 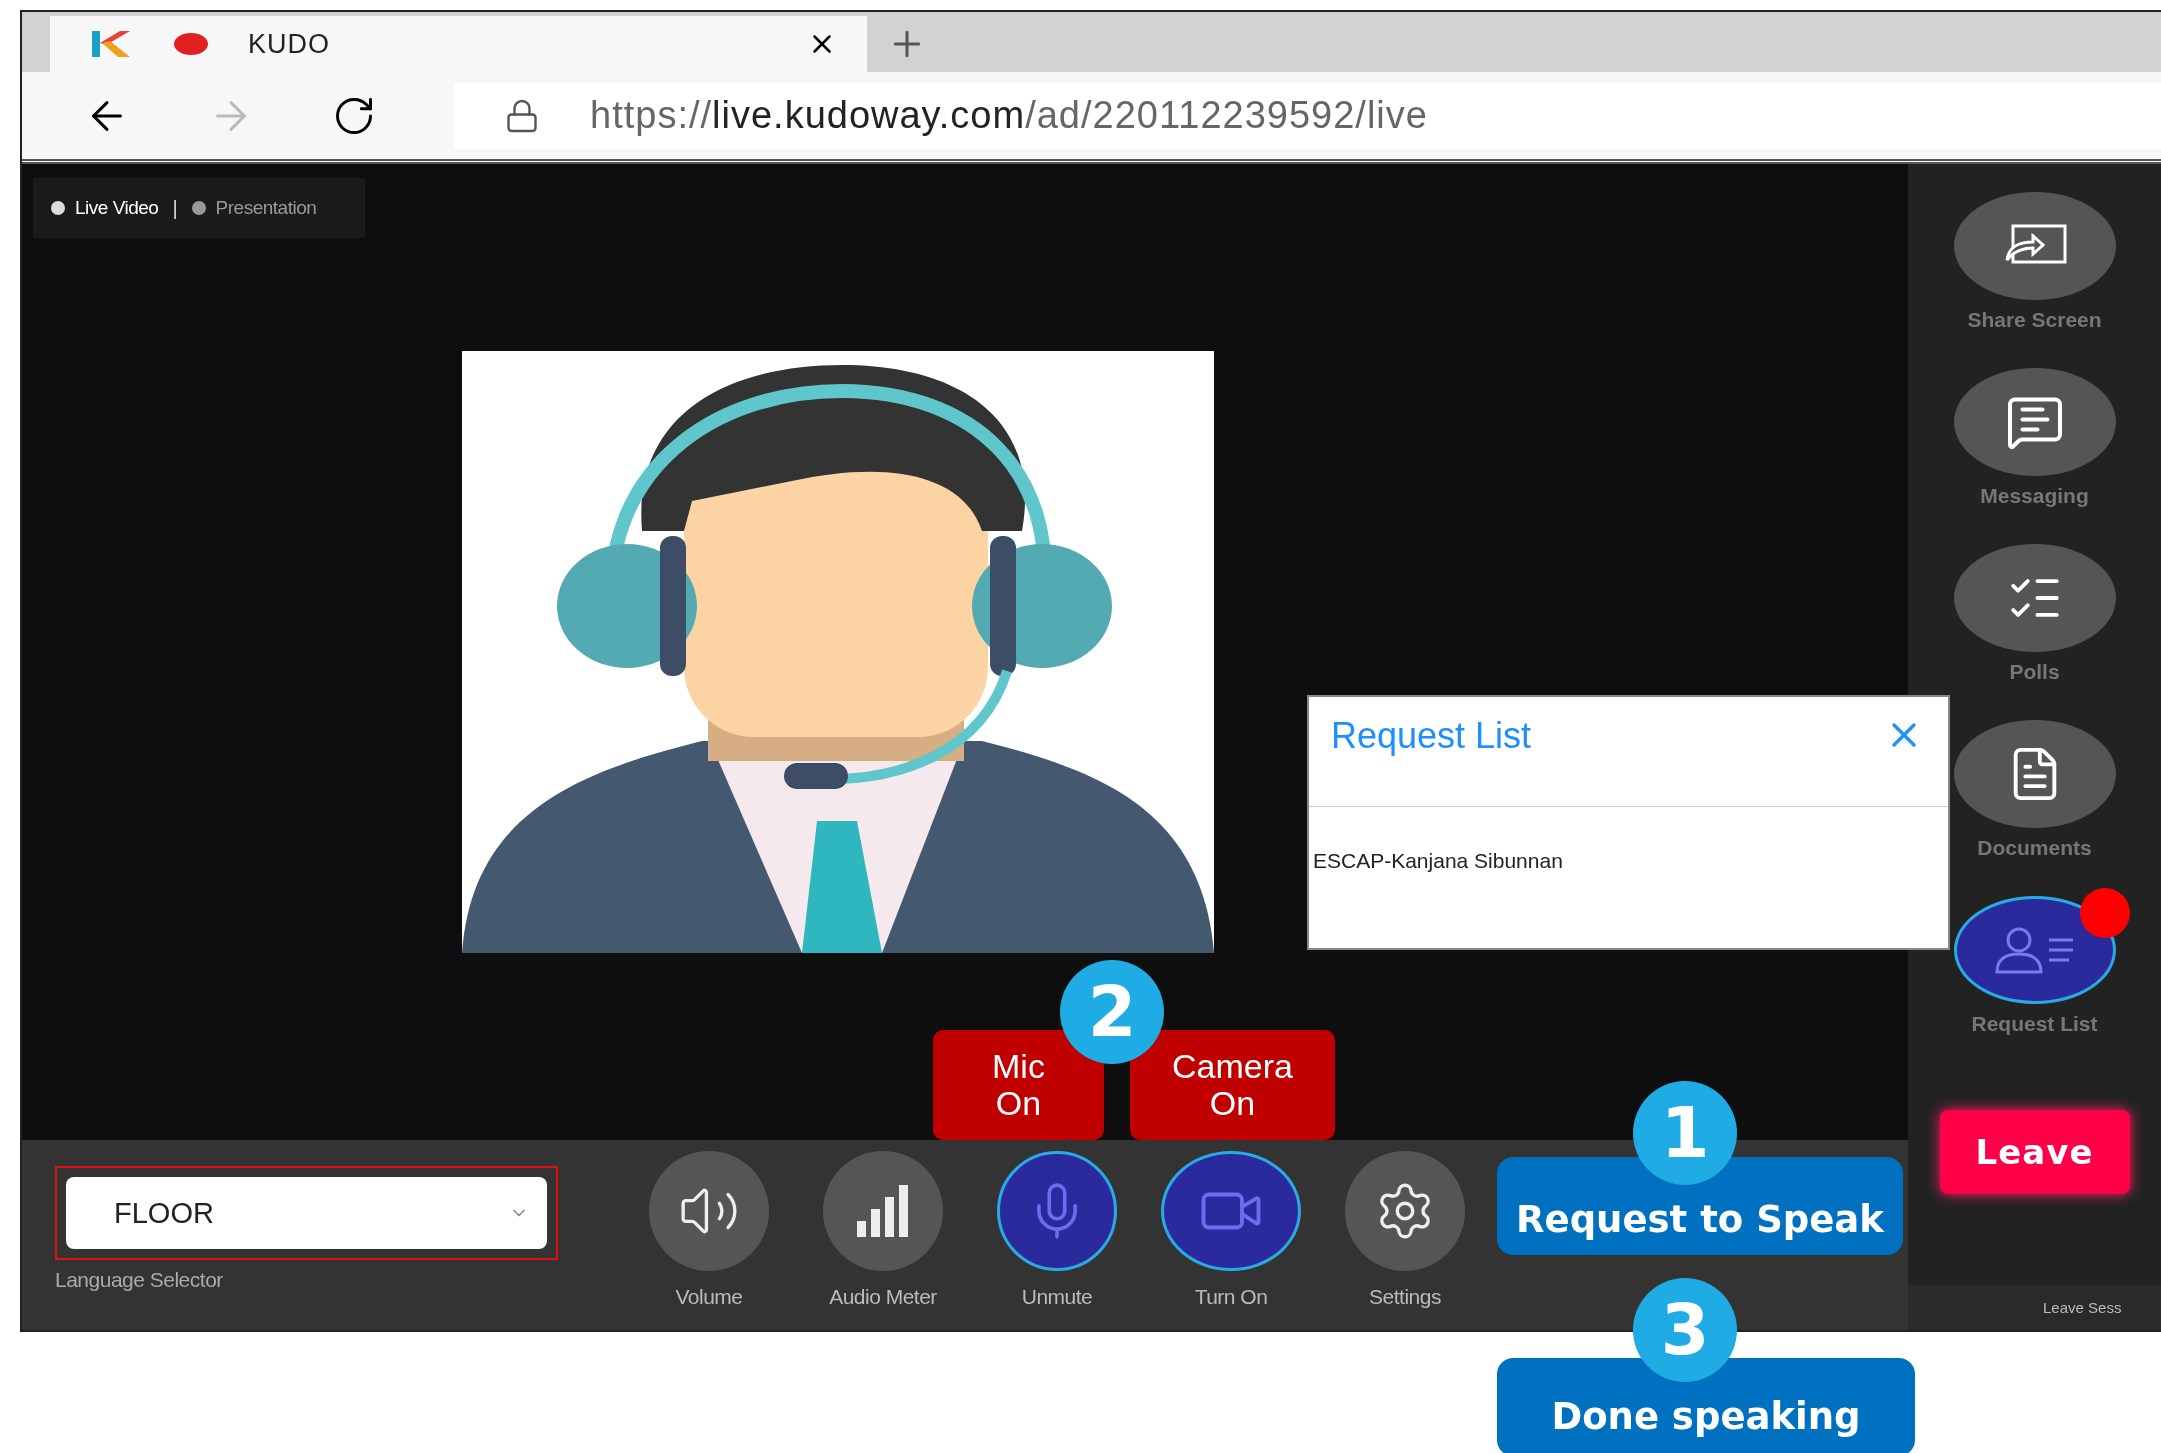 What do you see at coordinates (883, 1297) in the screenshot?
I see `control-label: Audio Meter` at bounding box center [883, 1297].